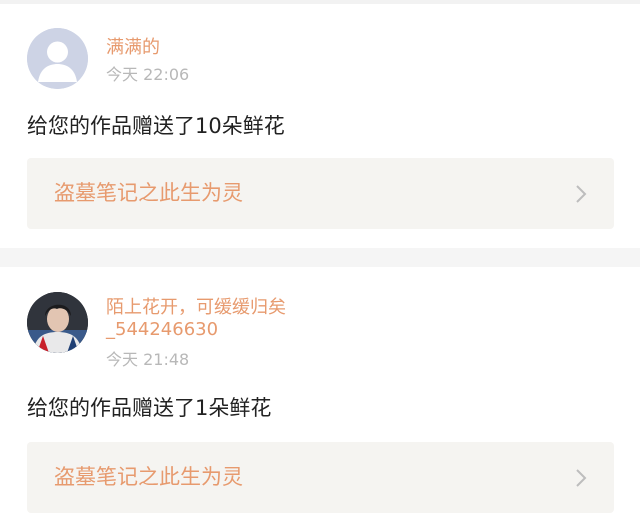  I want to click on gift-message: 给您的作品赠送了1朵鲜花, so click(149, 408).